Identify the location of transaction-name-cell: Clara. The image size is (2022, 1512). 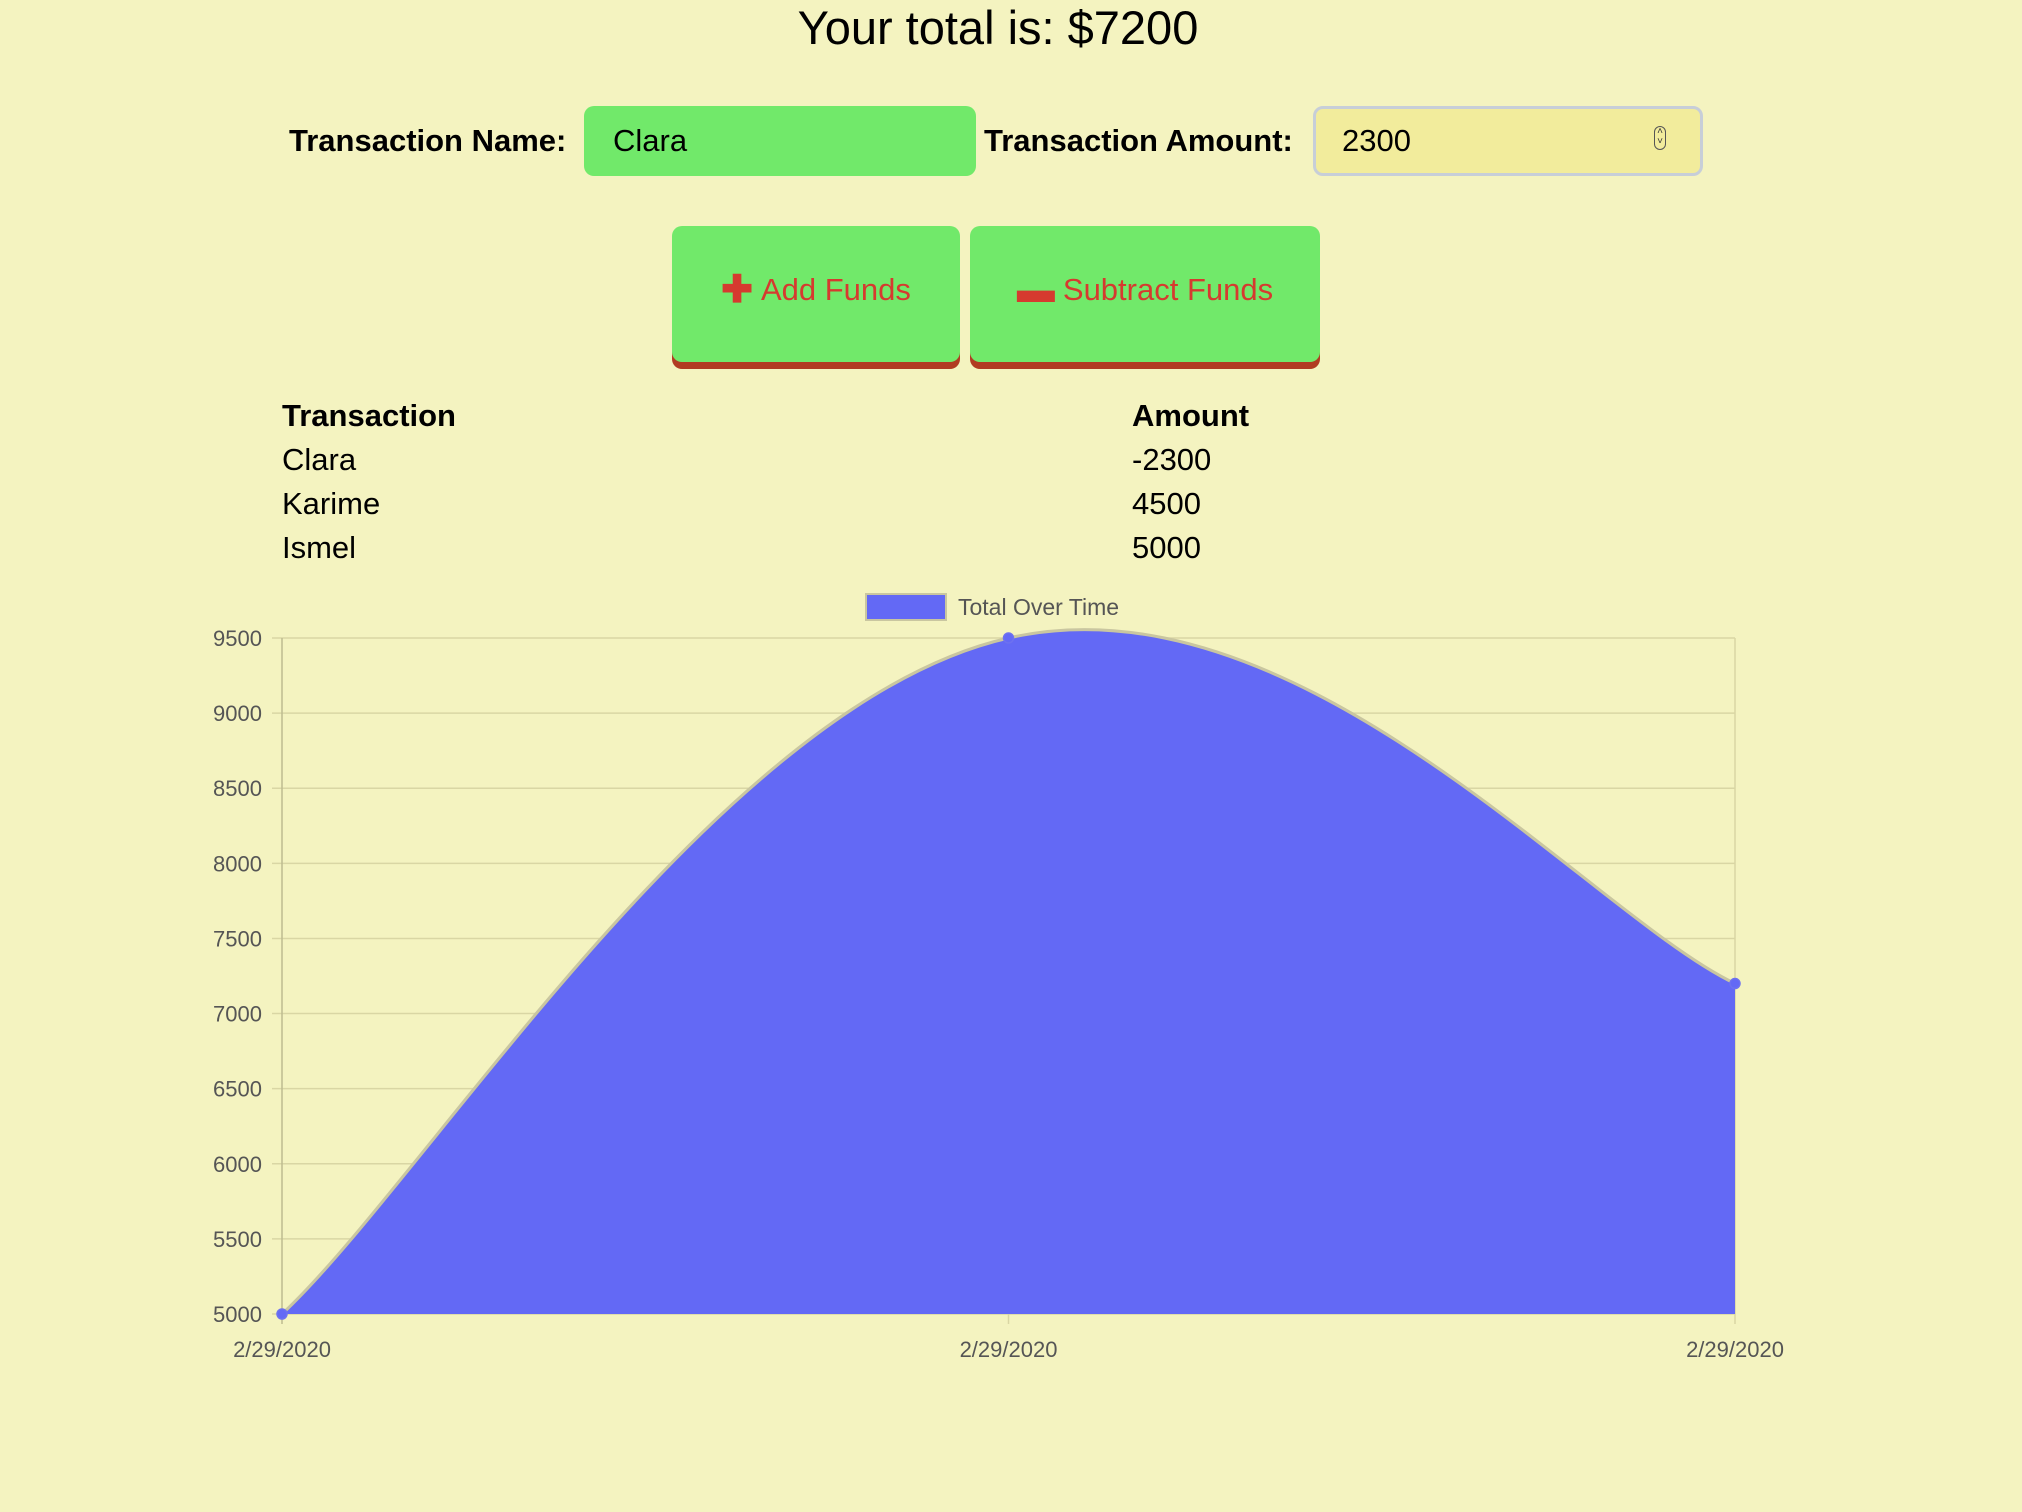
(319, 459).